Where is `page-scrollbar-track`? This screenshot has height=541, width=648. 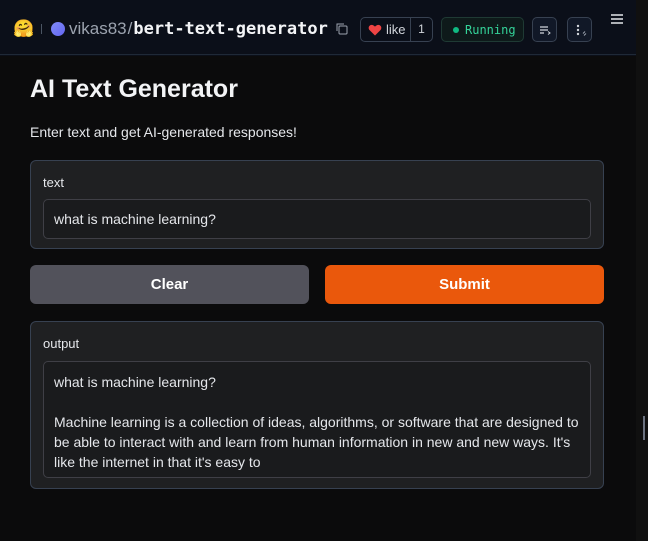 page-scrollbar-track is located at coordinates (642, 270).